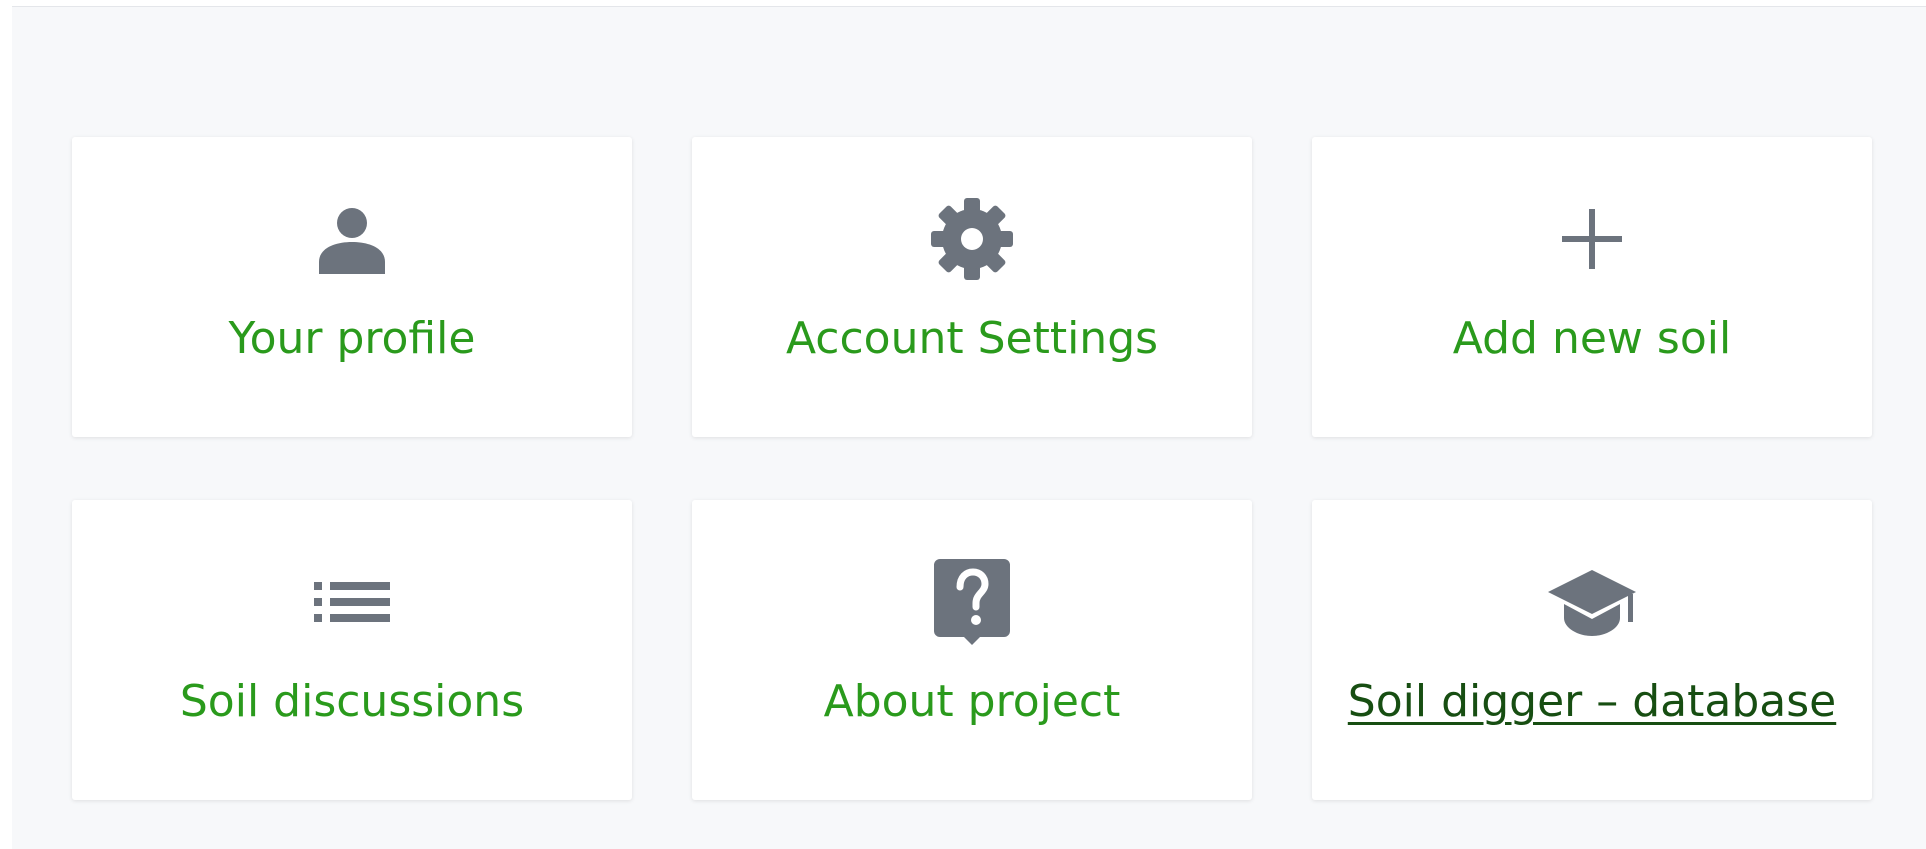  What do you see at coordinates (972, 650) in the screenshot?
I see `about-project-tile: About project` at bounding box center [972, 650].